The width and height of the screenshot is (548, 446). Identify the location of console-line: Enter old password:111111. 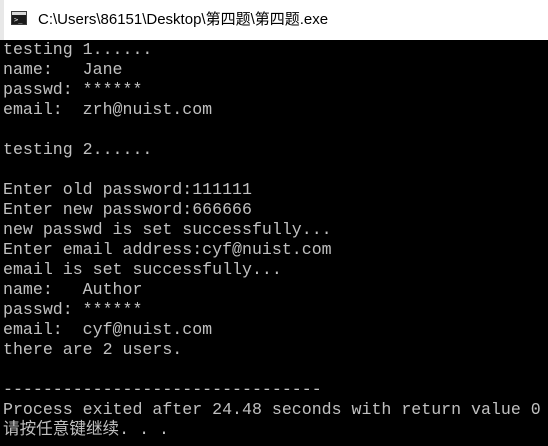
(127, 189).